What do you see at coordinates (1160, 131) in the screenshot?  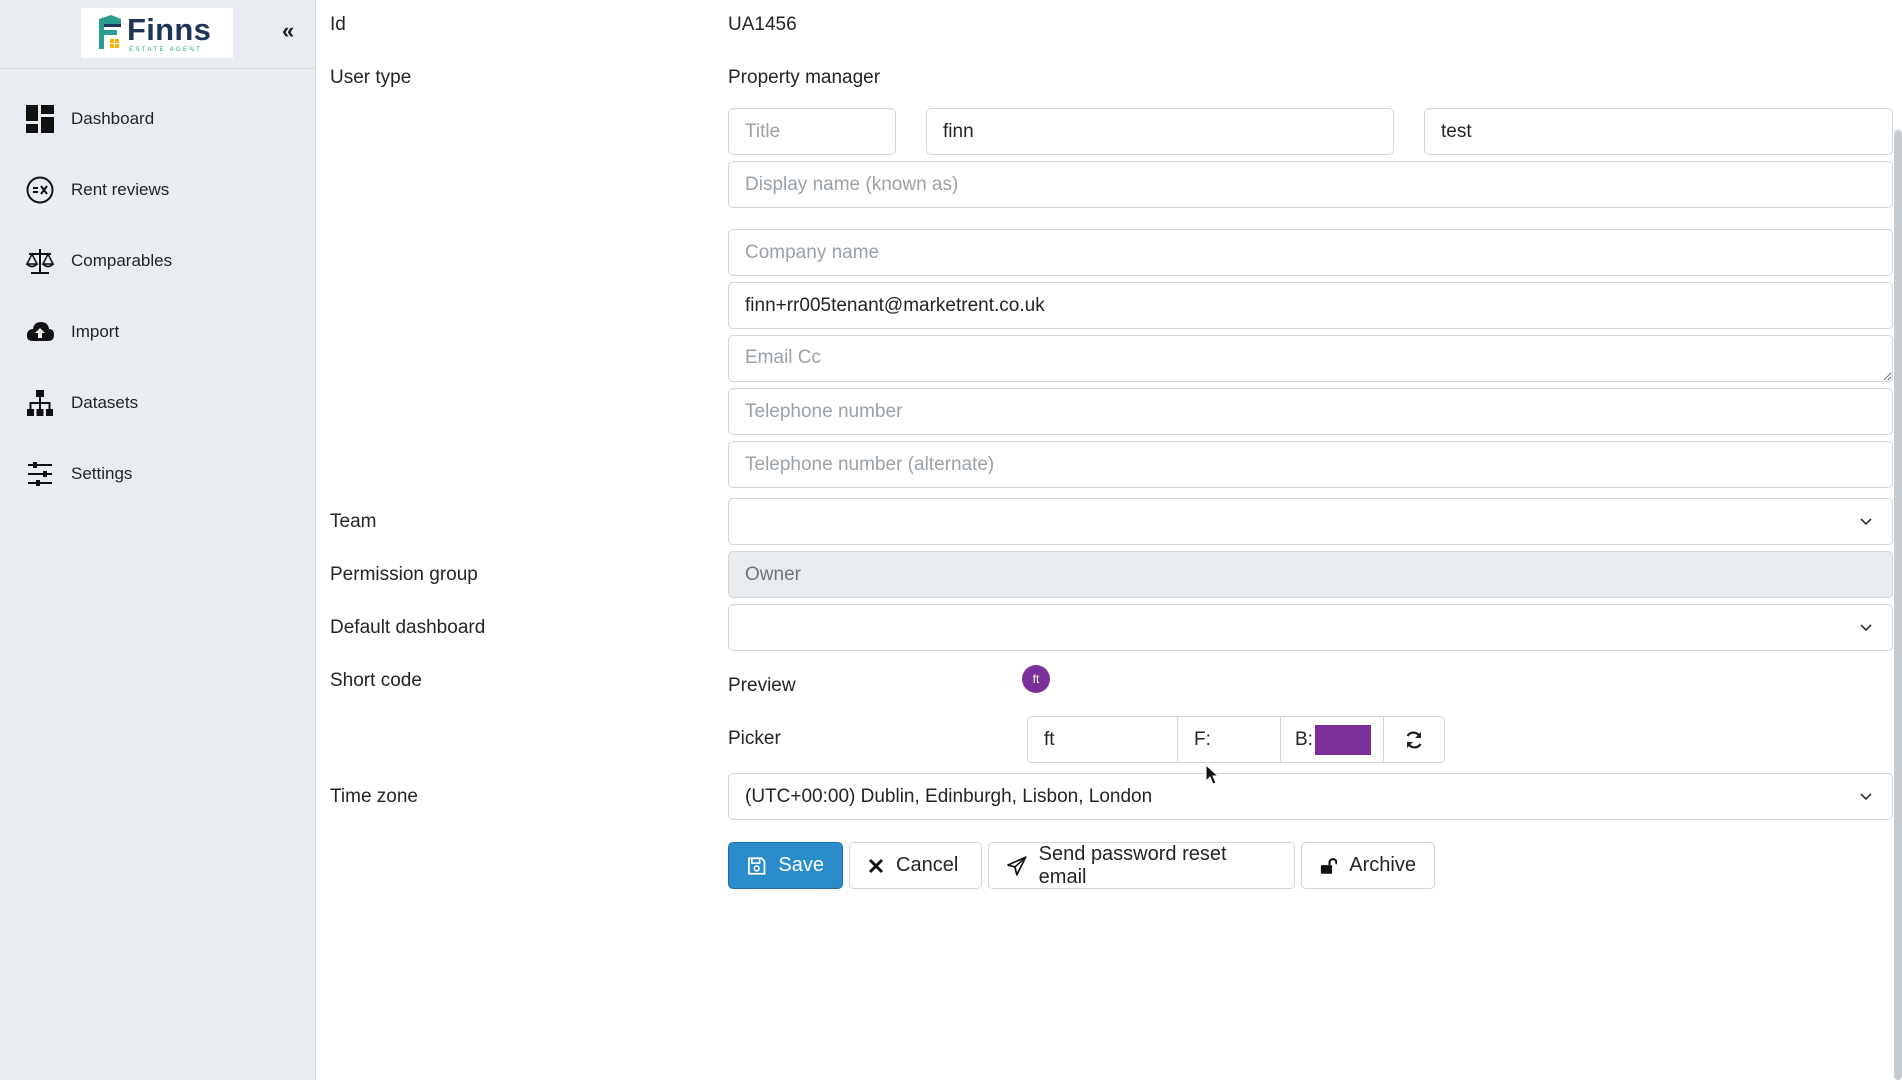 I see `first-name-input` at bounding box center [1160, 131].